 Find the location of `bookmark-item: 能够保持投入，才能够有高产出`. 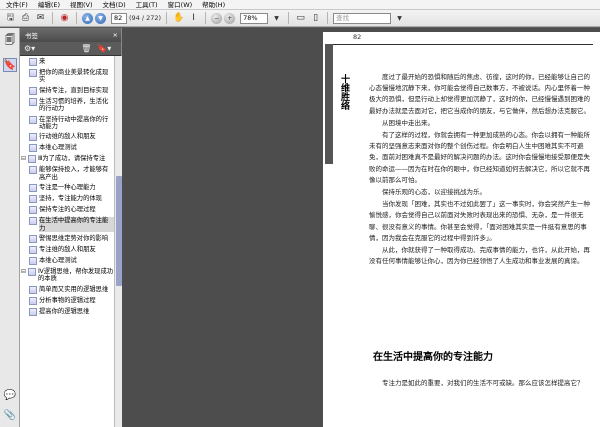

bookmark-item: 能够保持投入，才能够有高产出 is located at coordinates (67, 173).